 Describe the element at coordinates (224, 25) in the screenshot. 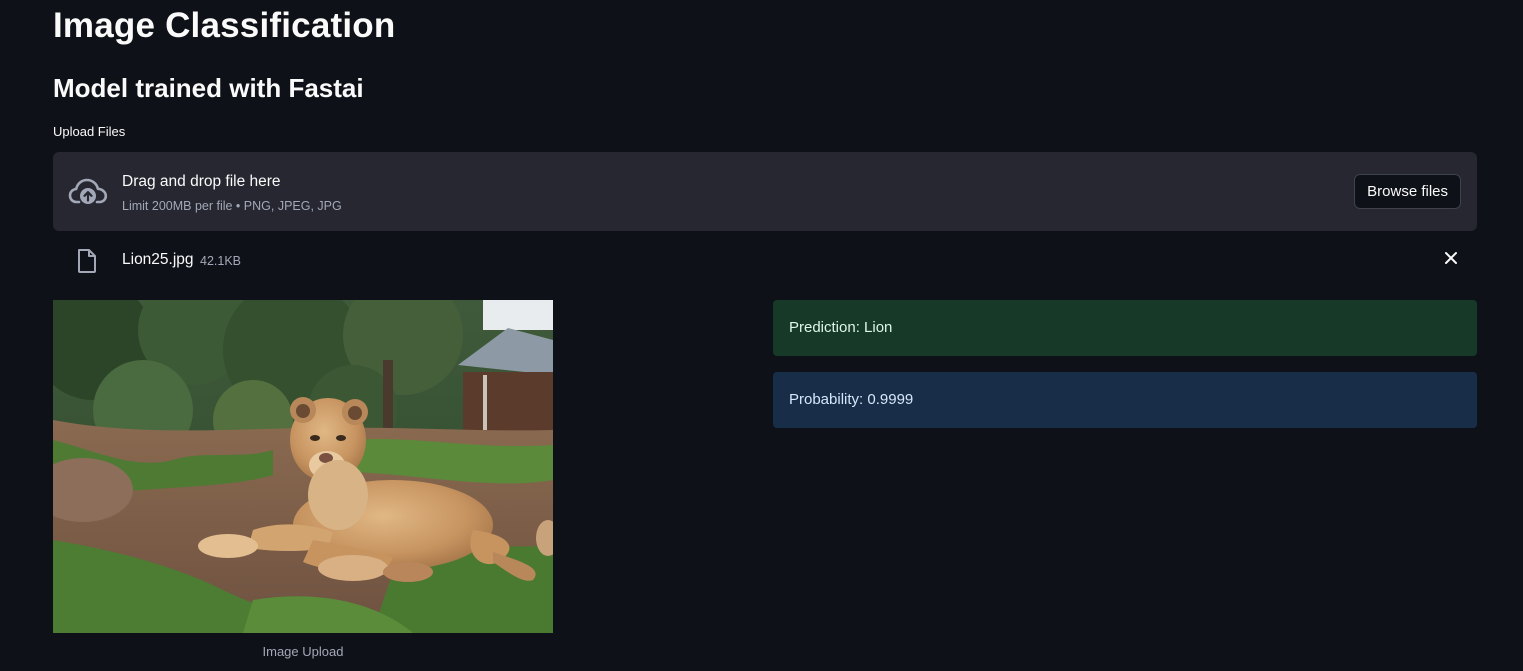

I see `page-title: Image Classification` at that location.